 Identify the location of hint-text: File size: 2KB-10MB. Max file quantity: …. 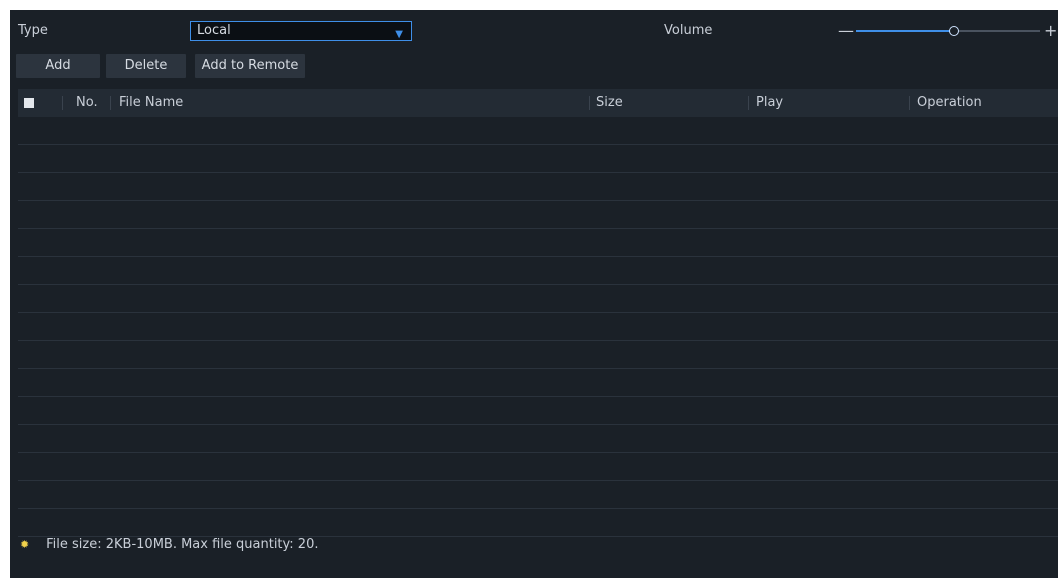
(182, 544).